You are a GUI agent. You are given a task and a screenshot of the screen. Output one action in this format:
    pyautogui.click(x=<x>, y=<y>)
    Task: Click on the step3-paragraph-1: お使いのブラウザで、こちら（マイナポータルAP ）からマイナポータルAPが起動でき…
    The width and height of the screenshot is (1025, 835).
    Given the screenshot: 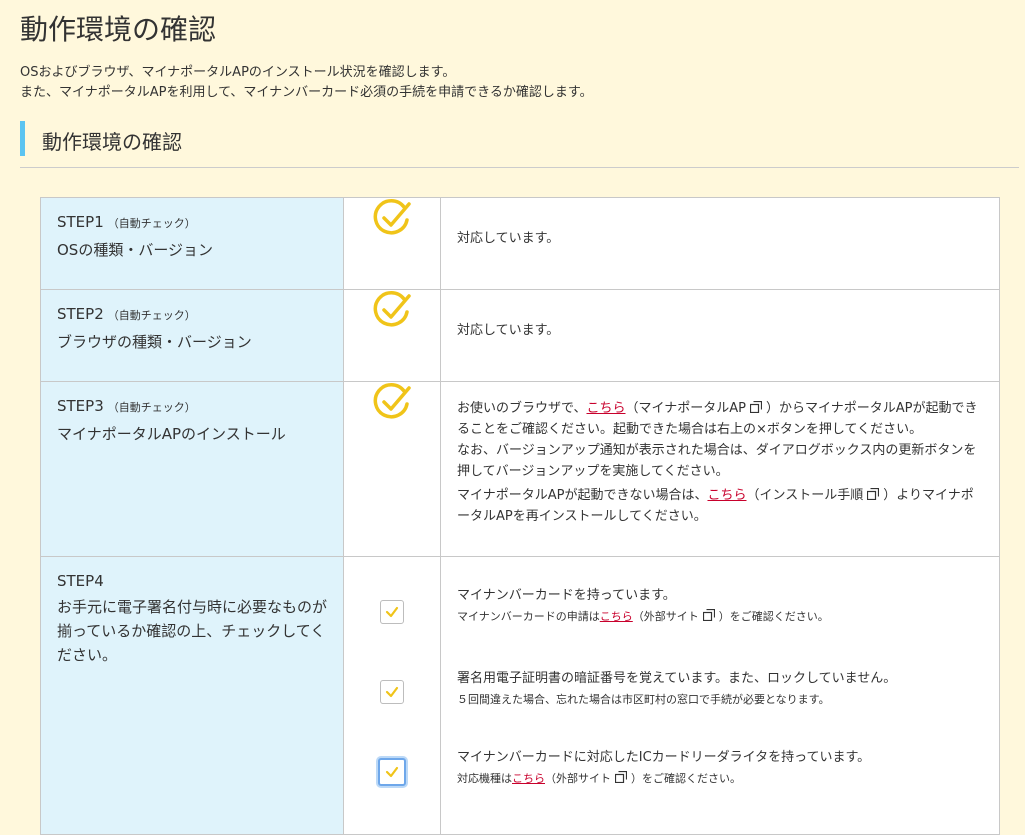 What is the action you would take?
    pyautogui.click(x=717, y=419)
    